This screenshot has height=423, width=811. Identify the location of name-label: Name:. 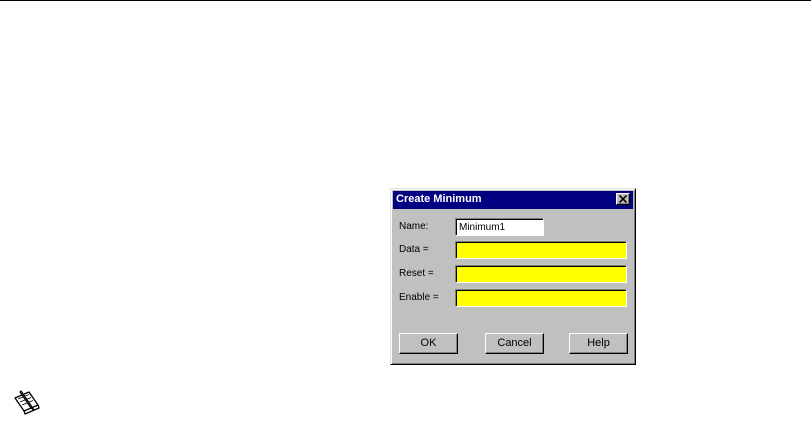
(414, 226).